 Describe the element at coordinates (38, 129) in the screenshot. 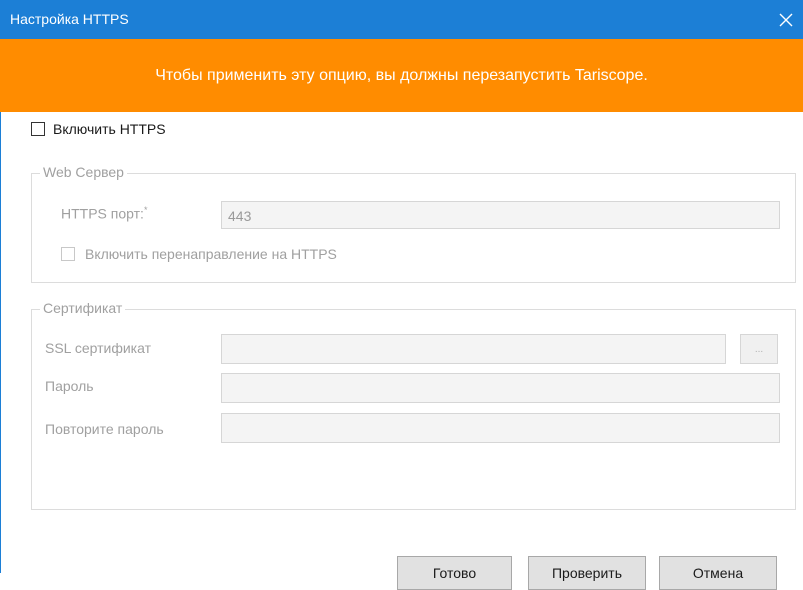

I see `checkbox-box` at that location.